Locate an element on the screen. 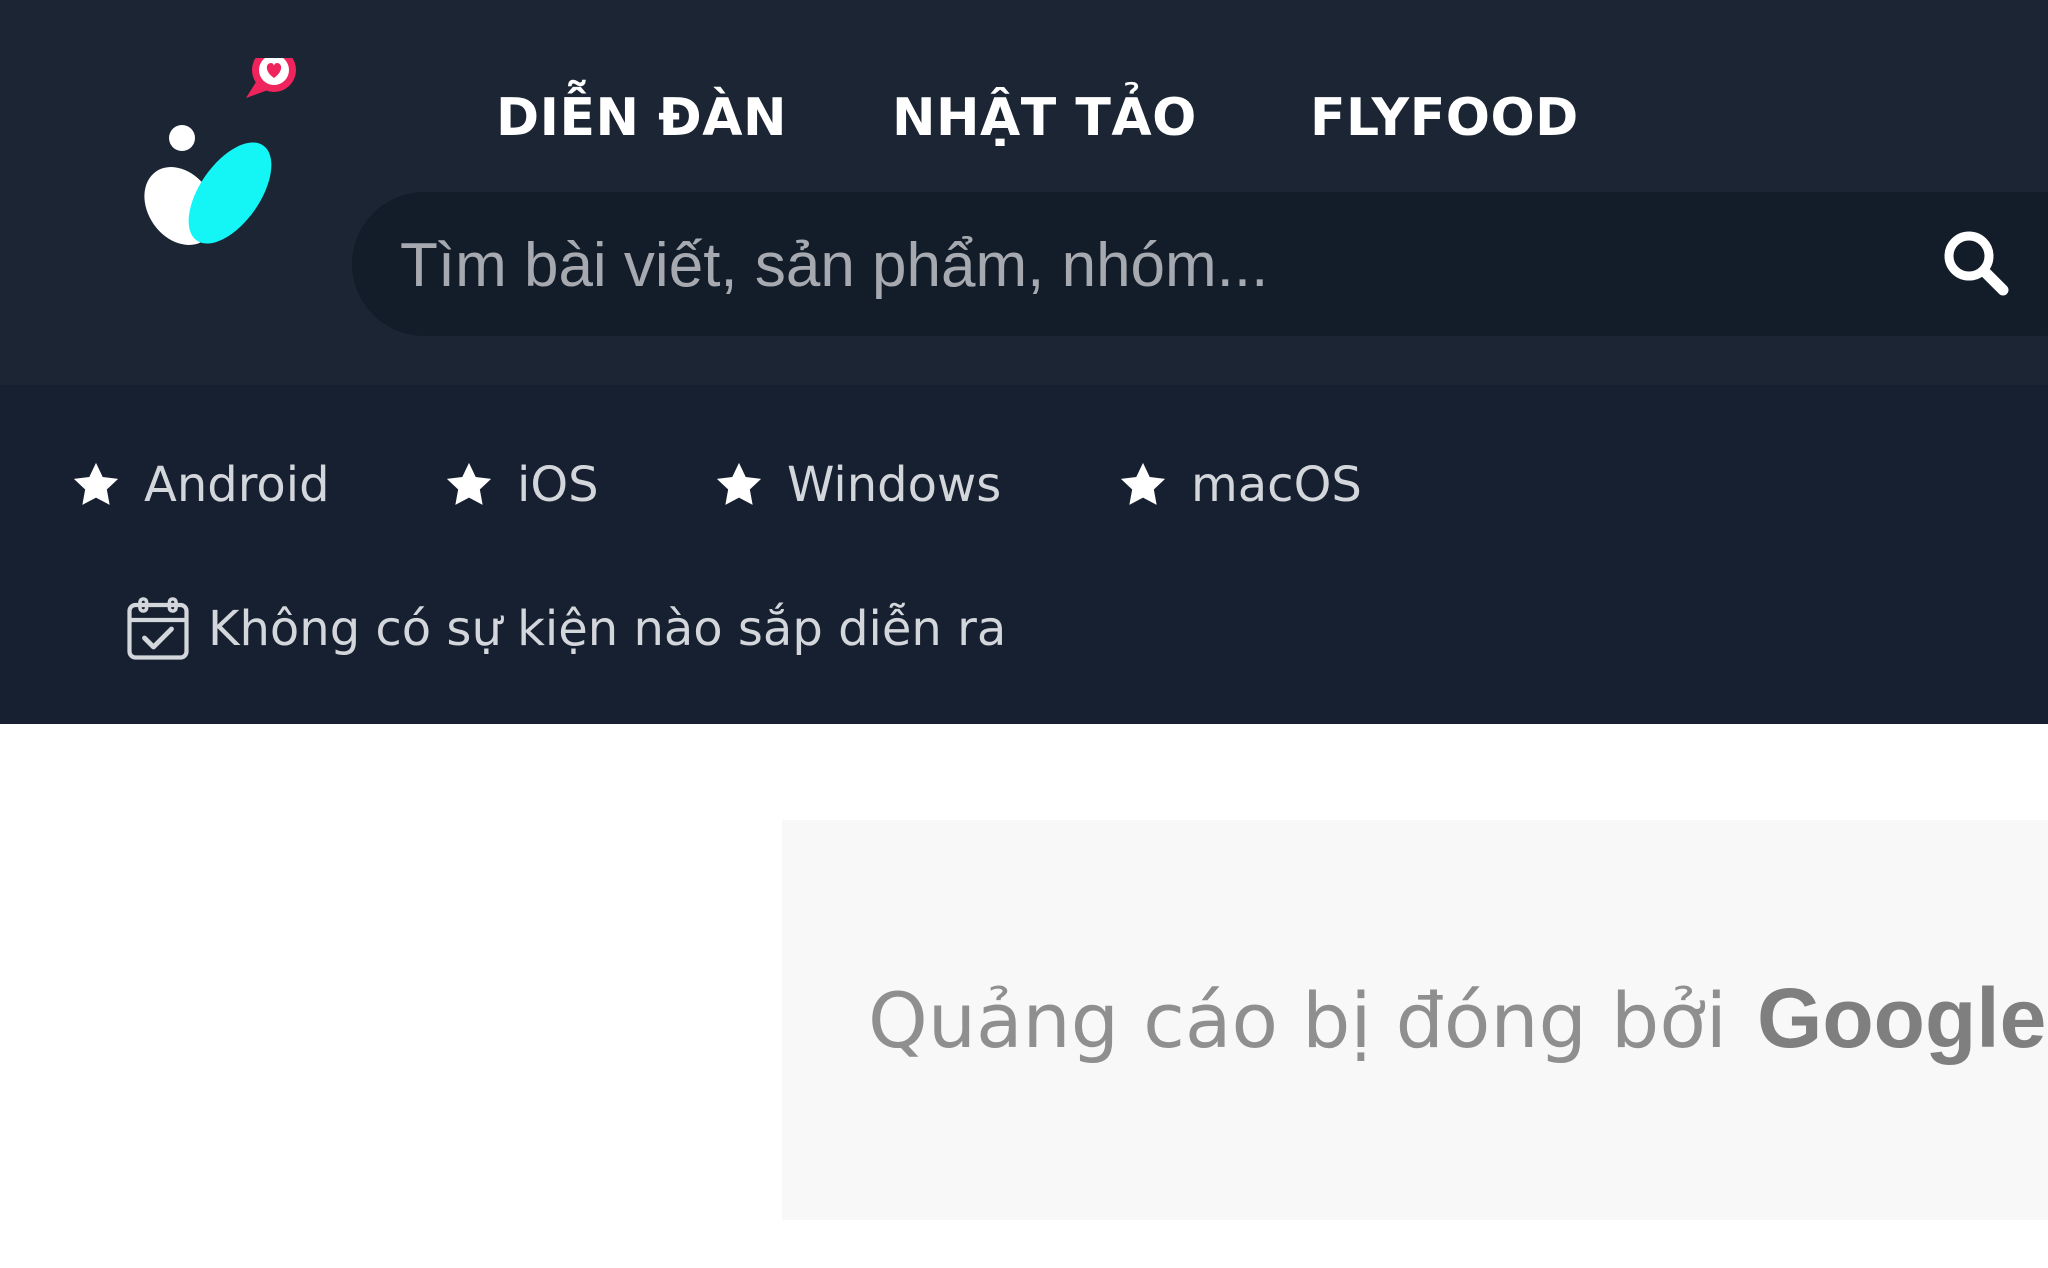 The width and height of the screenshot is (2048, 1268). platform-label: macOS is located at coordinates (1276, 485).